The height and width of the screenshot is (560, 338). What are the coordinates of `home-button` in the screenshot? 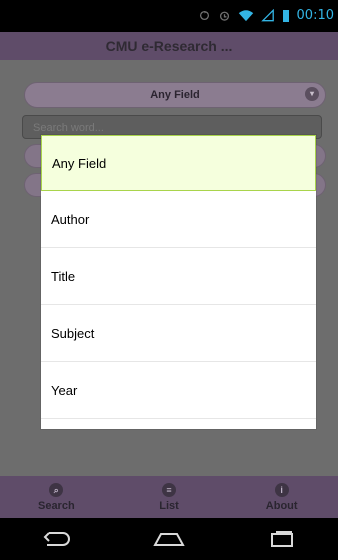 It's located at (169, 539).